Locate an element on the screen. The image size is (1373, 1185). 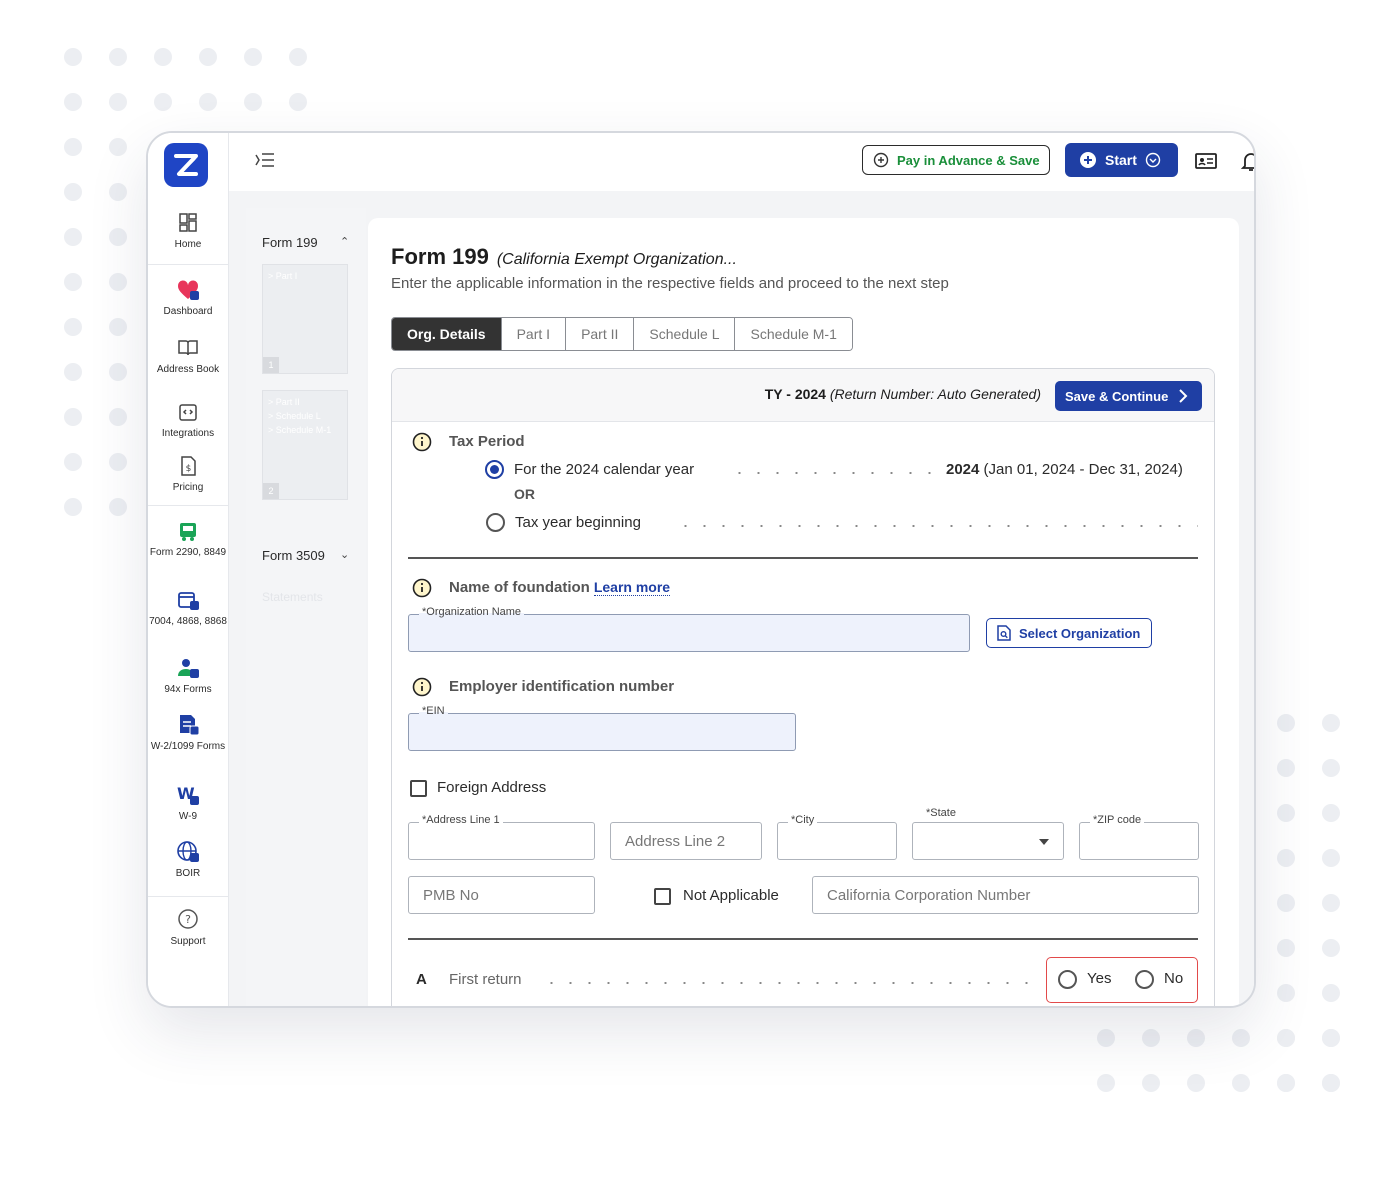
ein-input: *EIN is located at coordinates (602, 728).